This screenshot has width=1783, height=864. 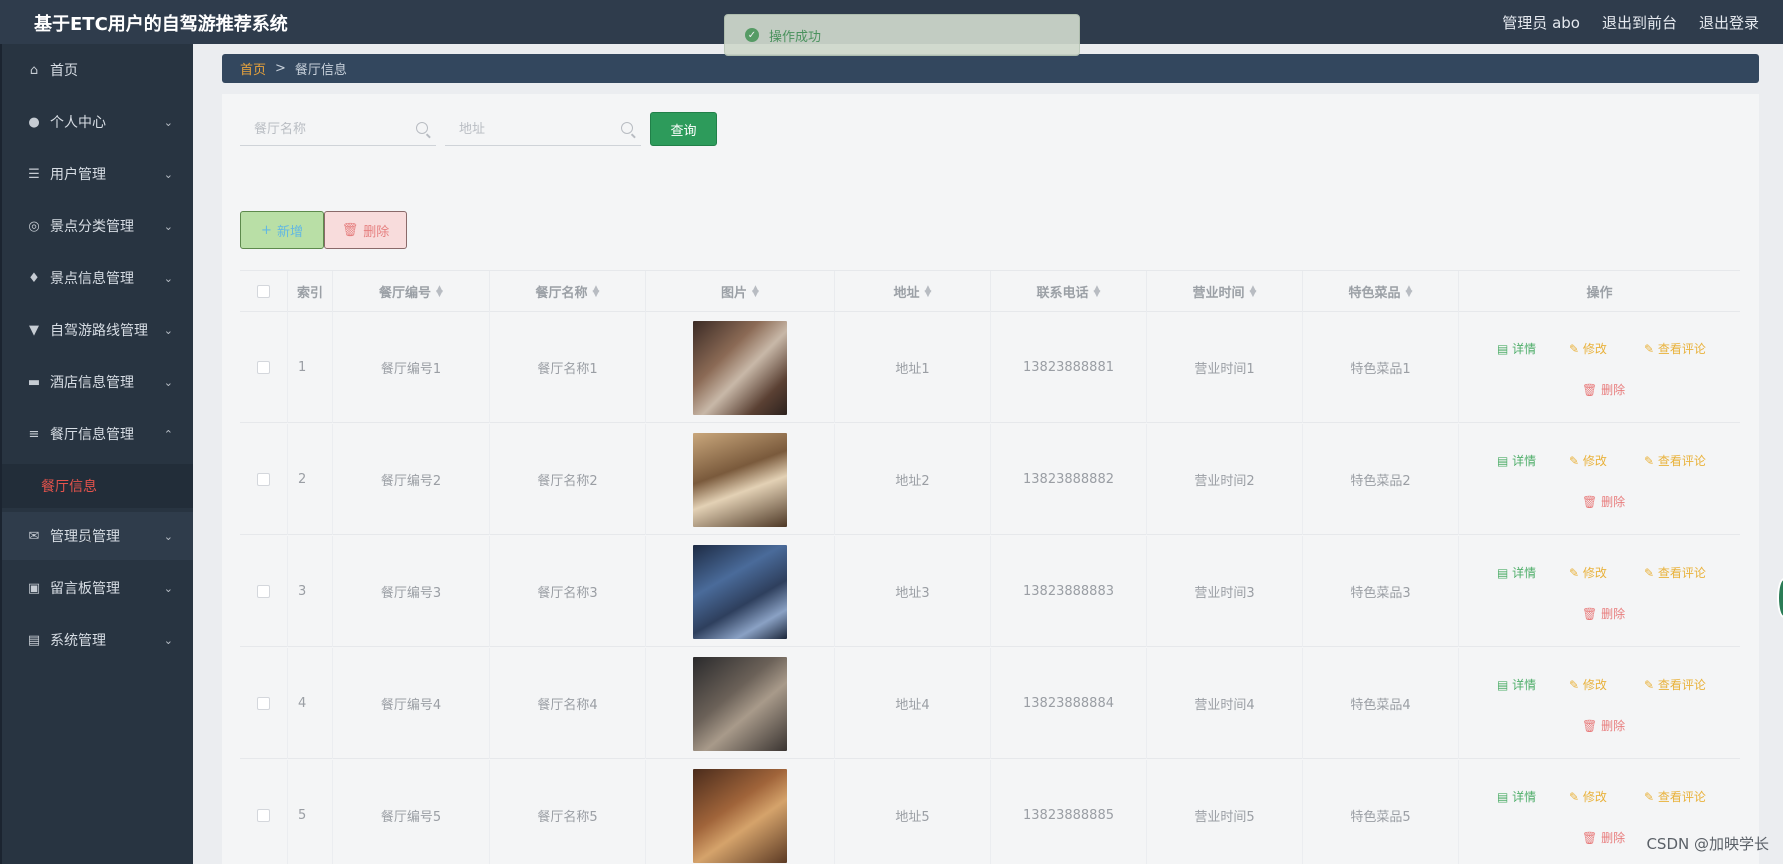 I want to click on compass-icon: ◎, so click(x=34, y=226).